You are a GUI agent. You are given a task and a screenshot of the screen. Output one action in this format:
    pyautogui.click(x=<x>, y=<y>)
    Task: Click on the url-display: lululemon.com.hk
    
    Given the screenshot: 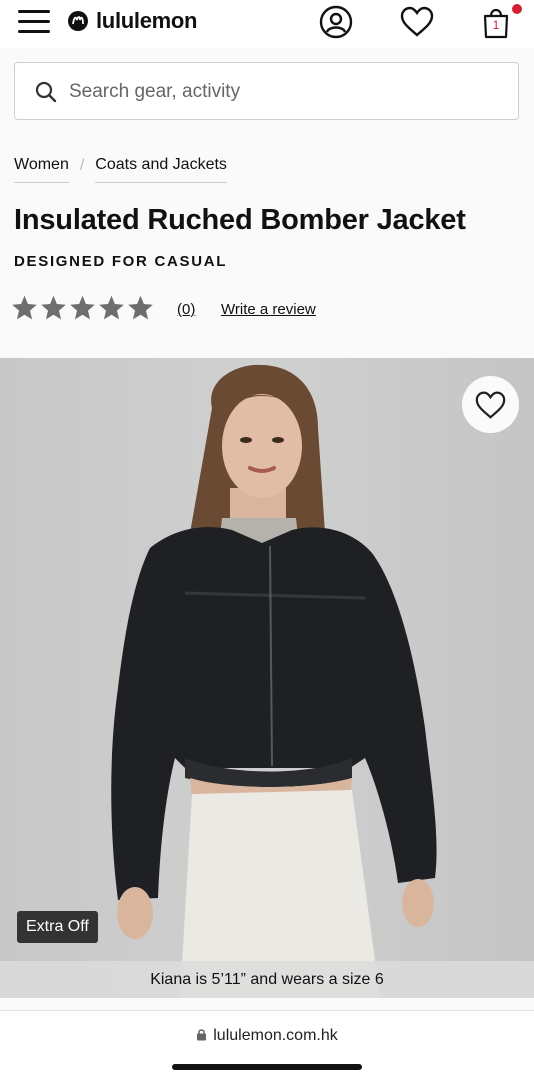 What is the action you would take?
    pyautogui.click(x=267, y=1036)
    